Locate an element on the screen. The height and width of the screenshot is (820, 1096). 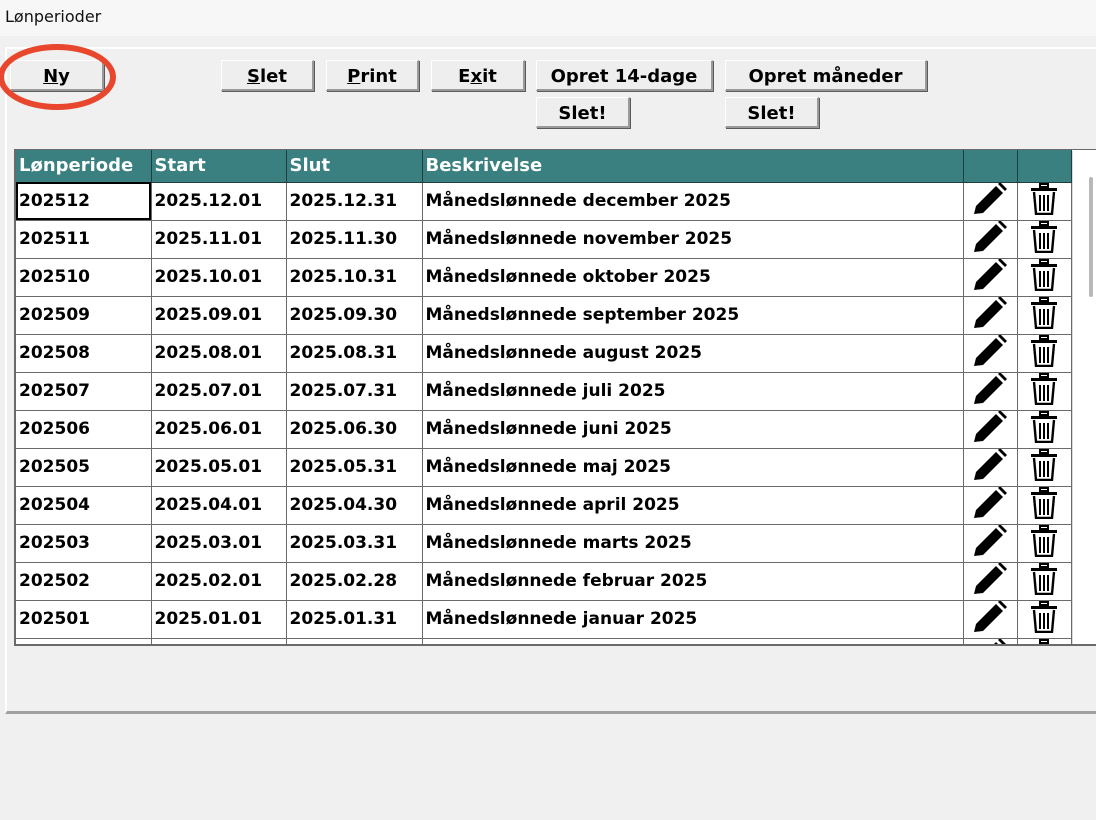
cell-slut: 2024.12.31 is located at coordinates (354, 641).